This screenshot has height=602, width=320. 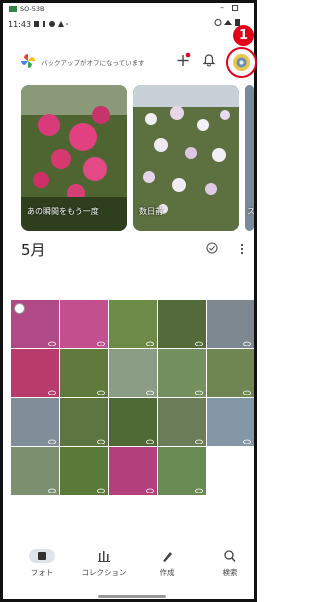 I want to click on memory-card: ス 新, so click(x=249, y=158).